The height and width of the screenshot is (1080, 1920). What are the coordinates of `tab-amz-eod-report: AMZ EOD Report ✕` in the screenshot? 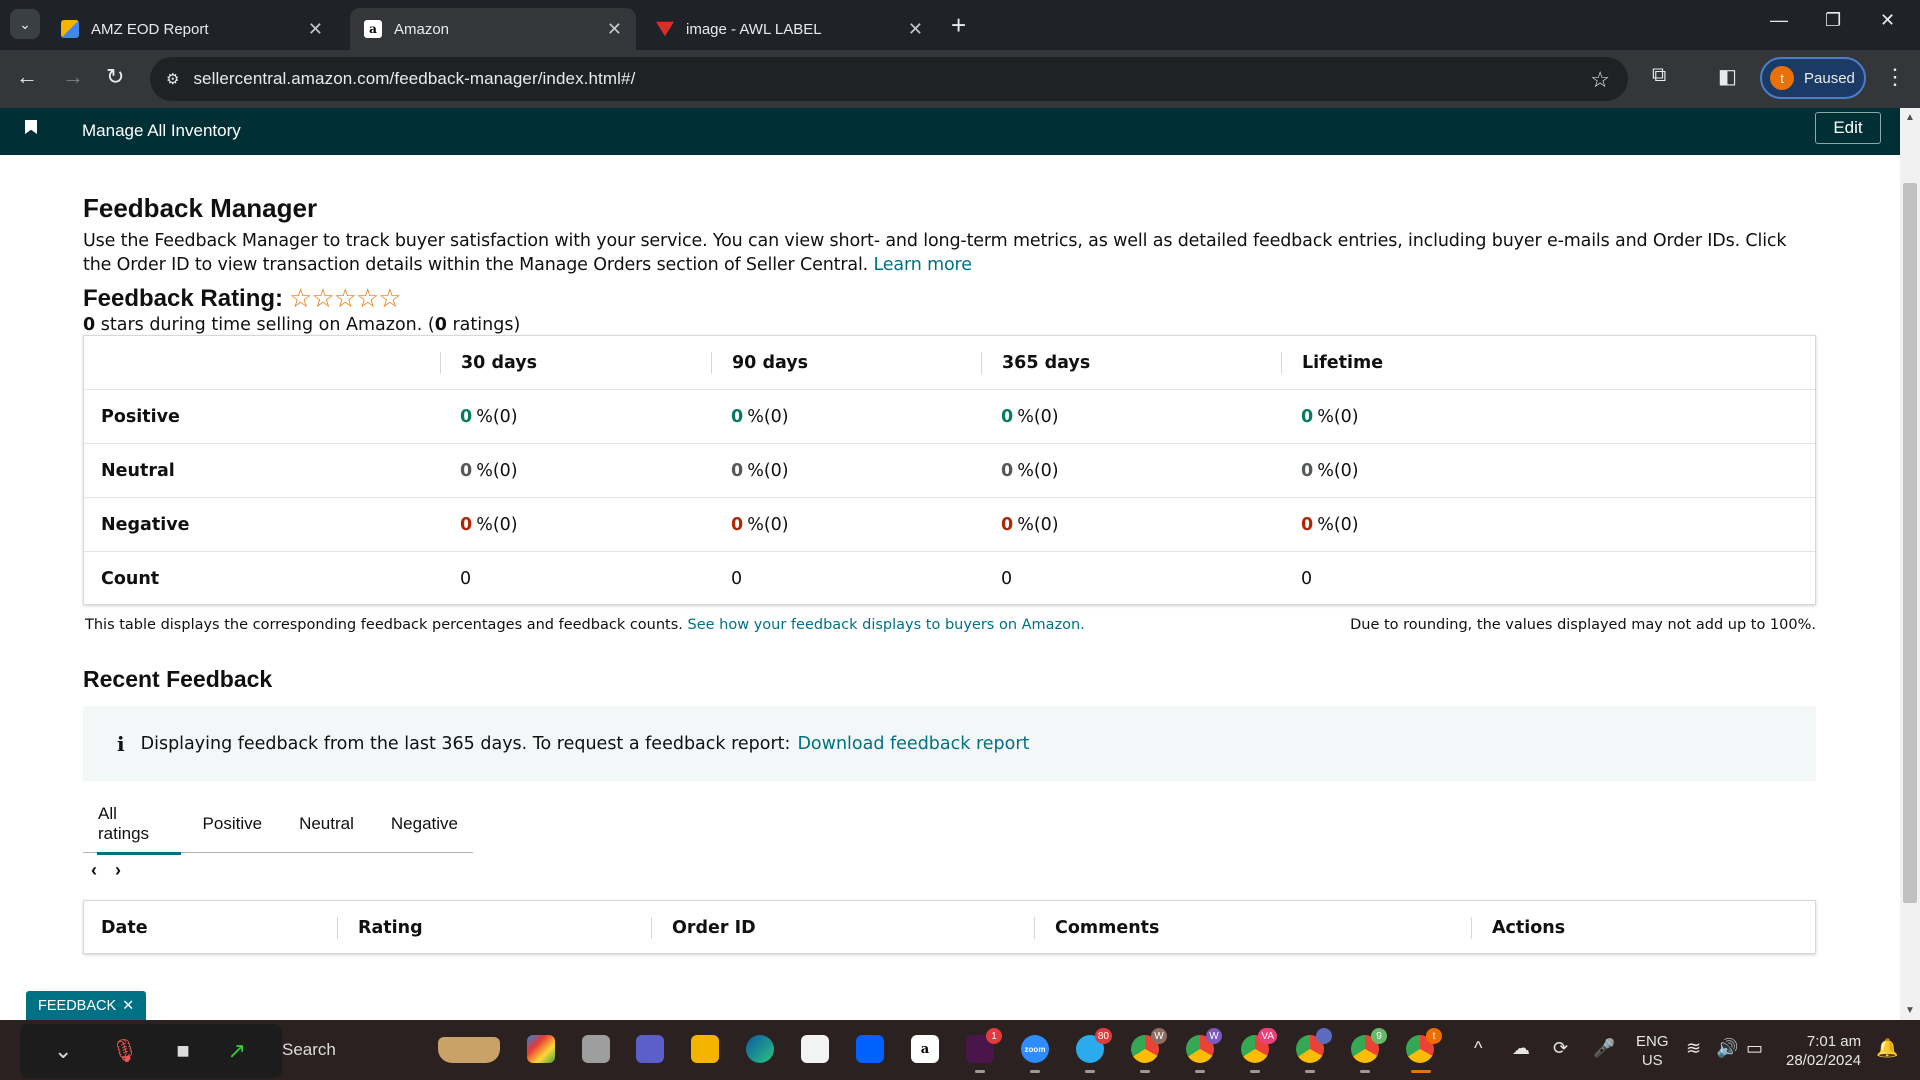 It's located at (192, 29).